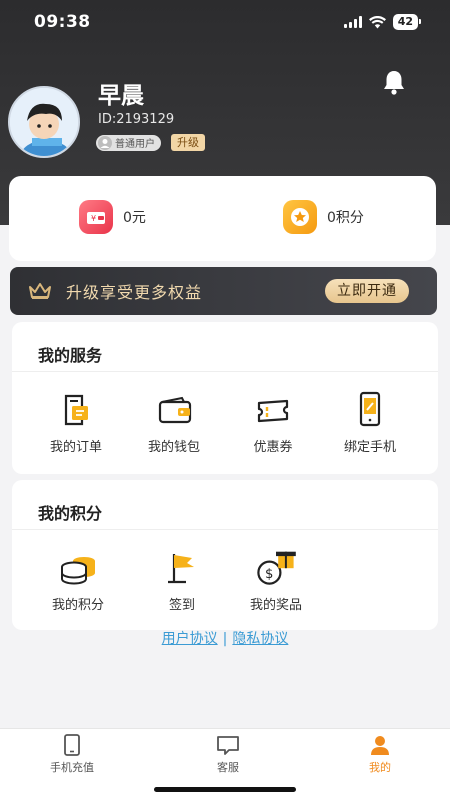  I want to click on balance-money: ¥ 0元, so click(112, 217).